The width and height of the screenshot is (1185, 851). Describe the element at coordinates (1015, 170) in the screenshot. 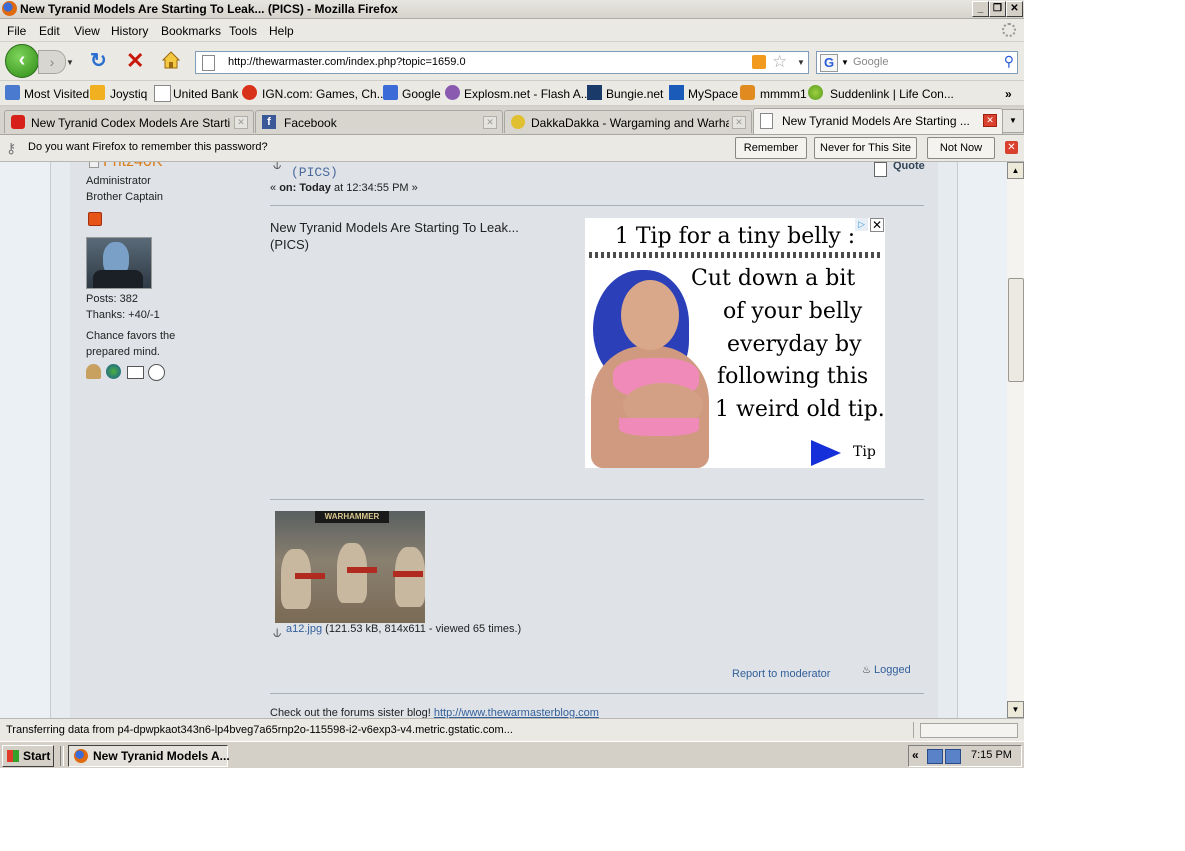

I see `scroll-up-button: ▲` at that location.